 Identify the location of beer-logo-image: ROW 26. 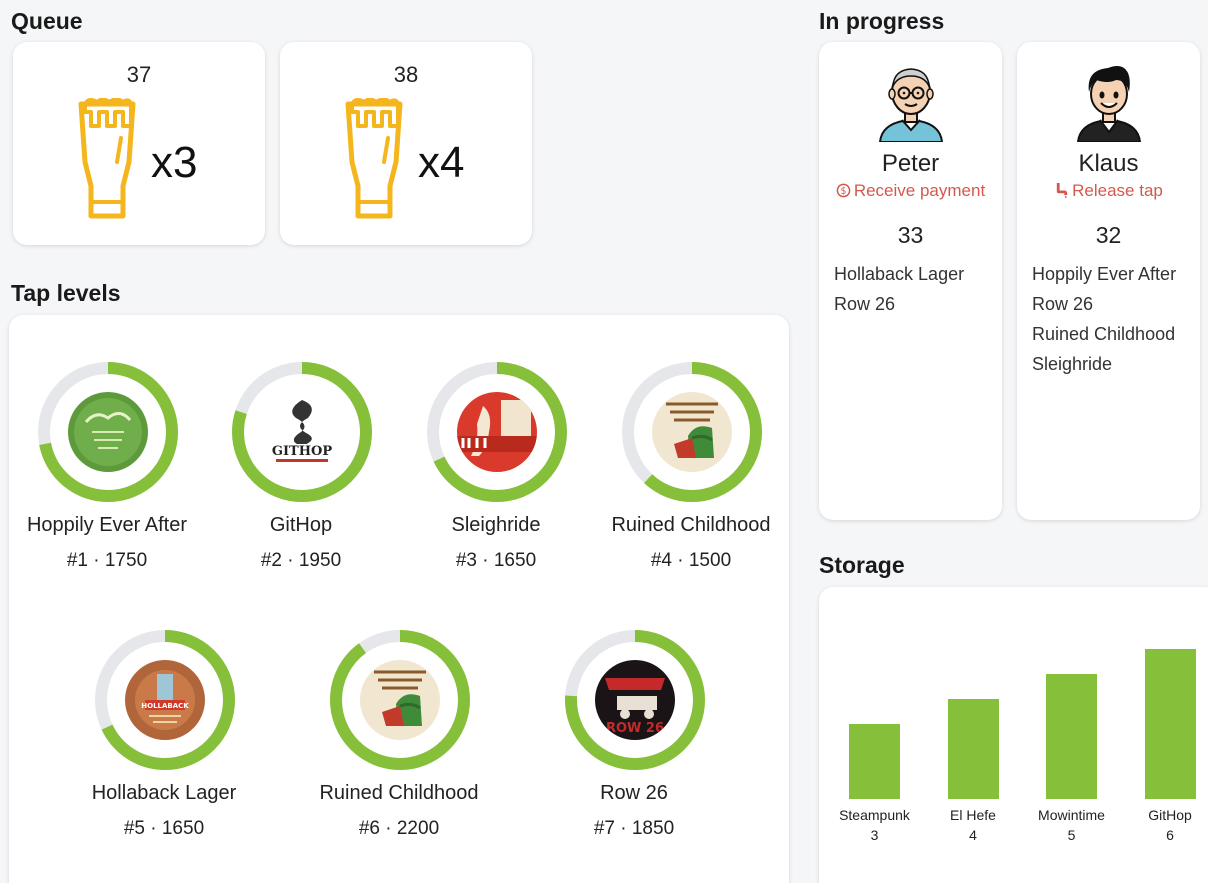
(635, 700).